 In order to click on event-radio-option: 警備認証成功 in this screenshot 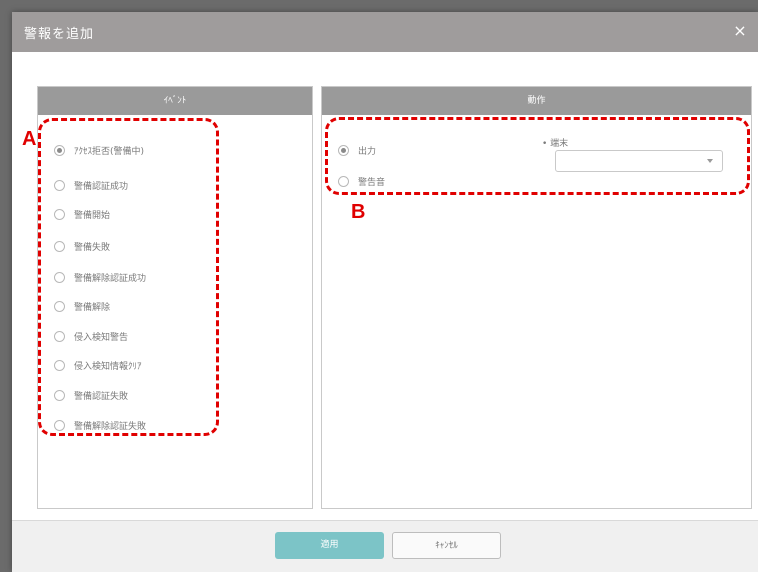, I will do `click(91, 185)`.